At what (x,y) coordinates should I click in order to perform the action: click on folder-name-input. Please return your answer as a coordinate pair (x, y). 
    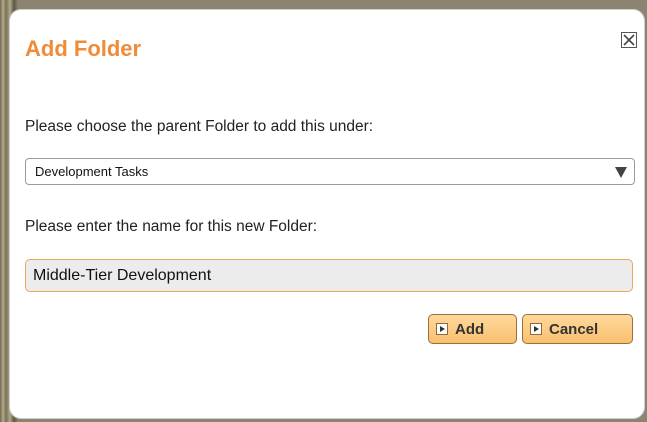
    Looking at the image, I should click on (329, 275).